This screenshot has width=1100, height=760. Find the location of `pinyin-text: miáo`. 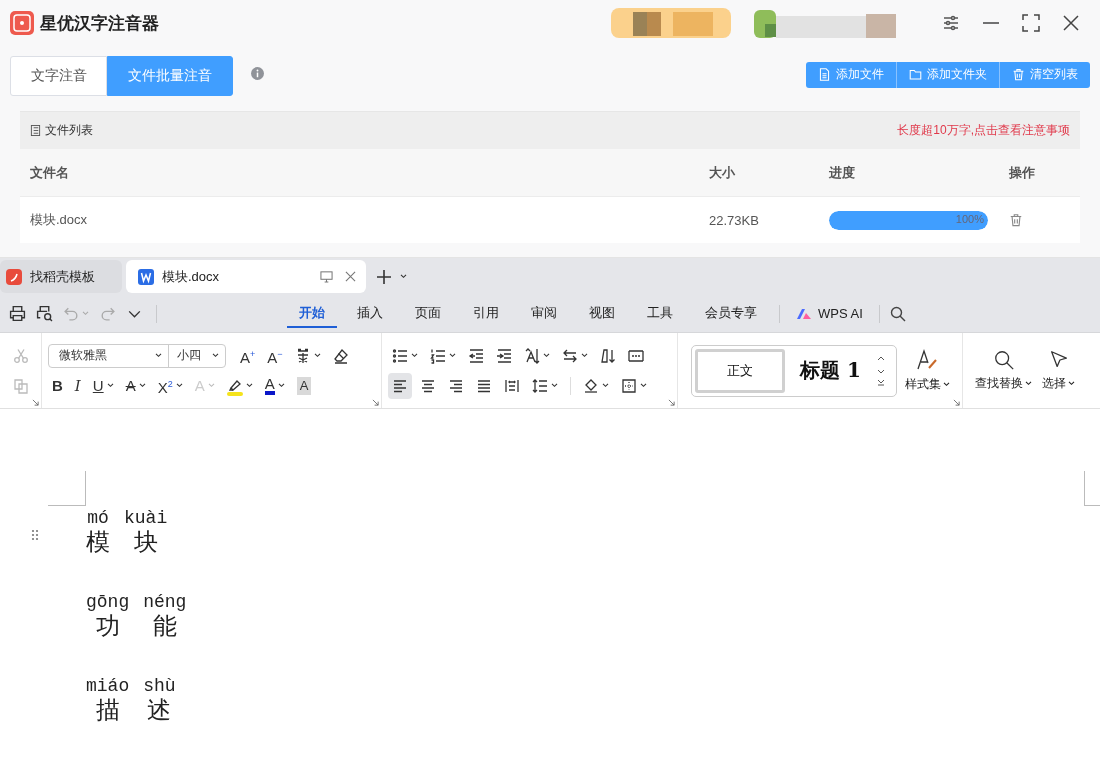

pinyin-text: miáo is located at coordinates (108, 686).